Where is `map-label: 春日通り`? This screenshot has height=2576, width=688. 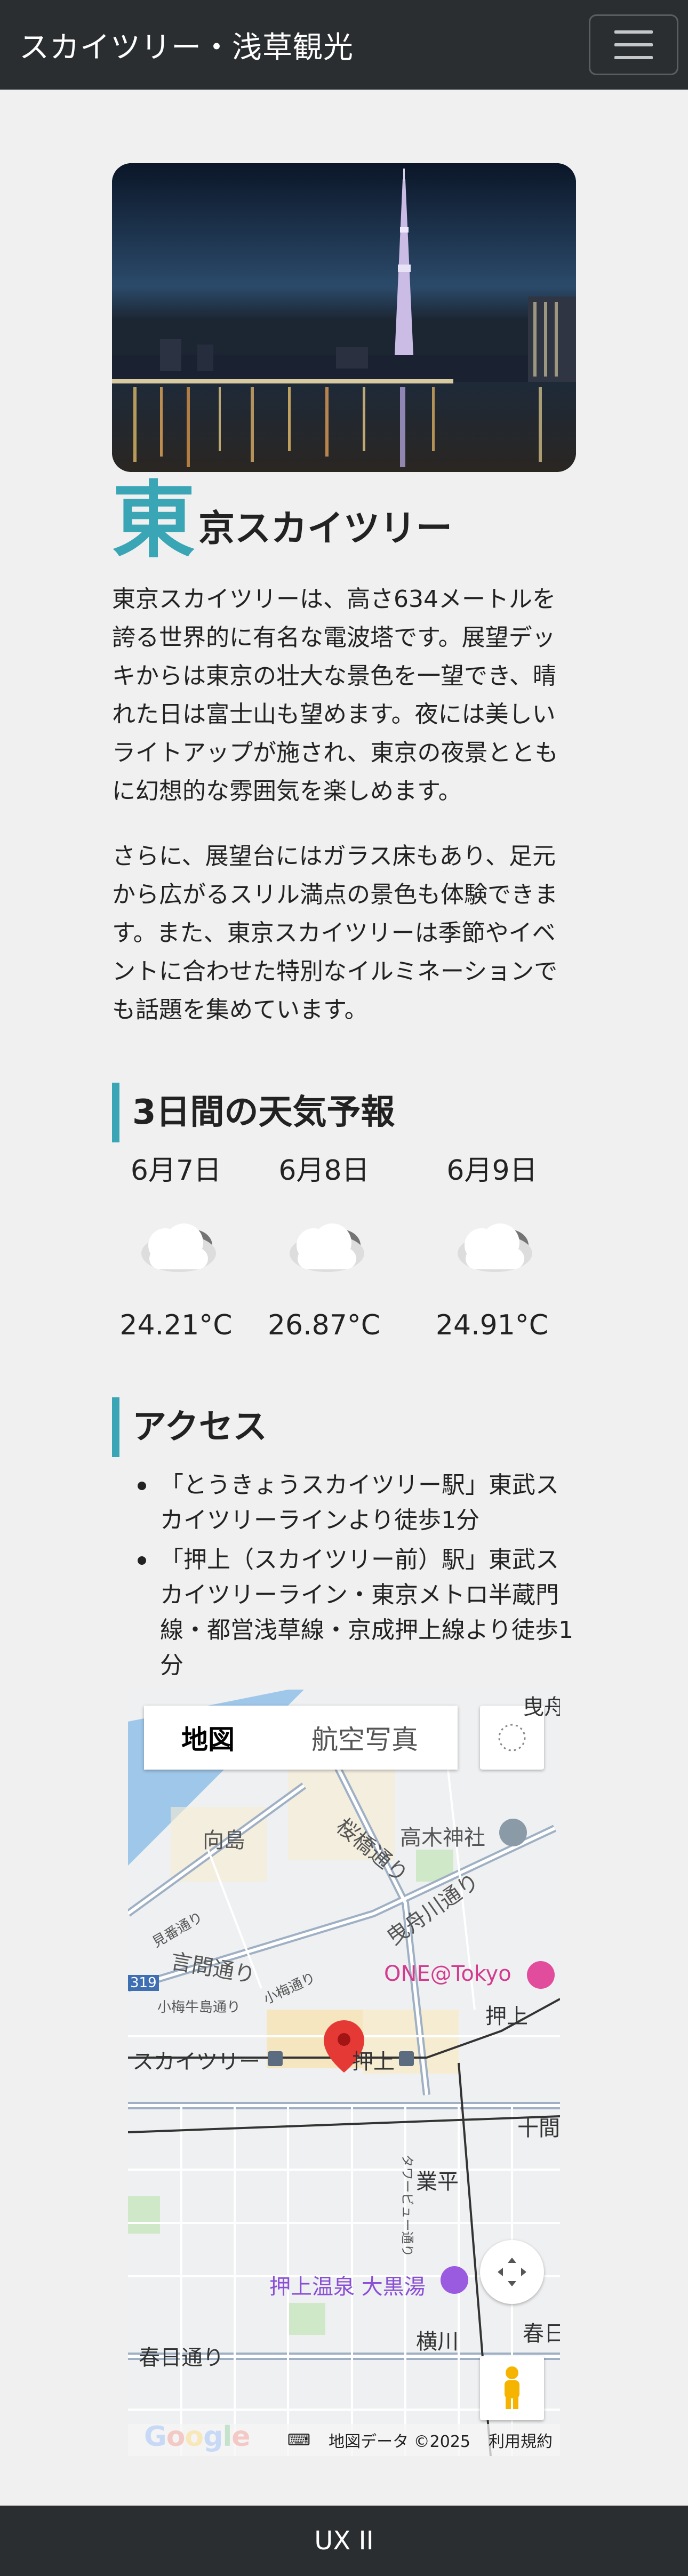 map-label: 春日通り is located at coordinates (181, 2358).